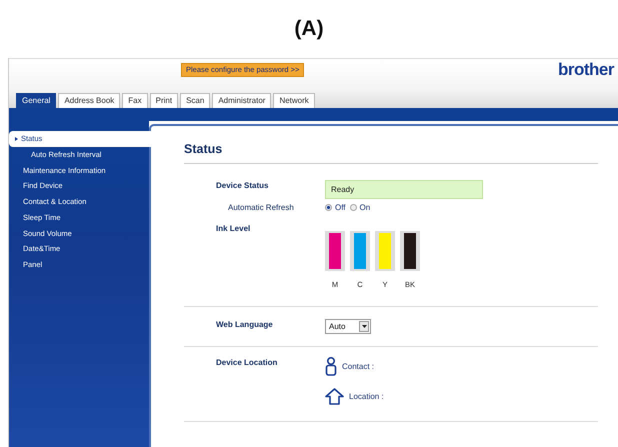  What do you see at coordinates (233, 229) in the screenshot?
I see `field-label: Ink Level` at bounding box center [233, 229].